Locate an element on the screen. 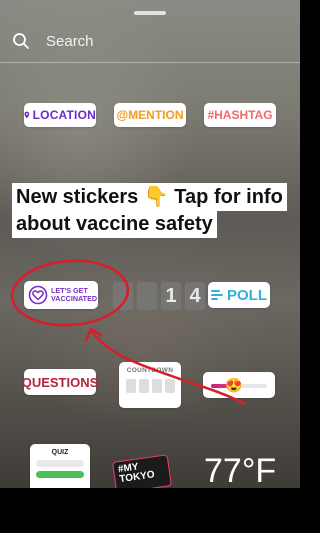 The image size is (320, 533). location-label: LOCATION is located at coordinates (64, 115).